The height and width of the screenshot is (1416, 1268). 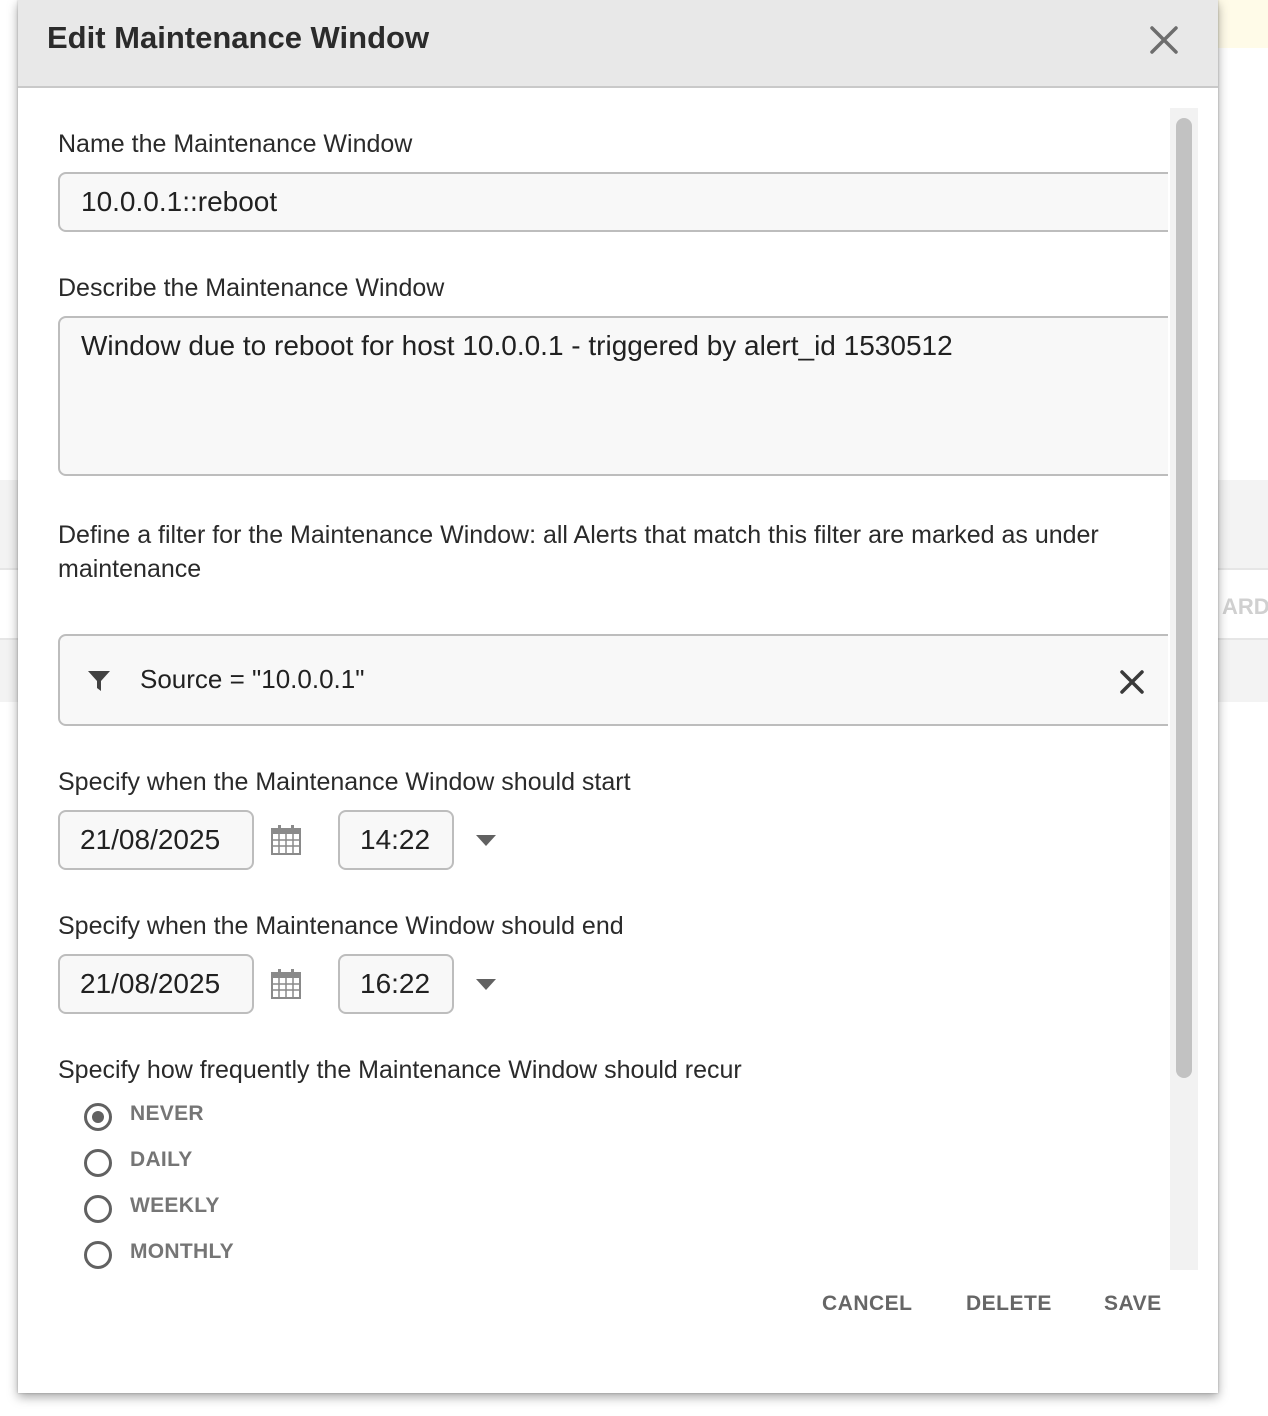 What do you see at coordinates (252, 679) in the screenshot?
I see `filter-expression: Source = "10.0.0.1"` at bounding box center [252, 679].